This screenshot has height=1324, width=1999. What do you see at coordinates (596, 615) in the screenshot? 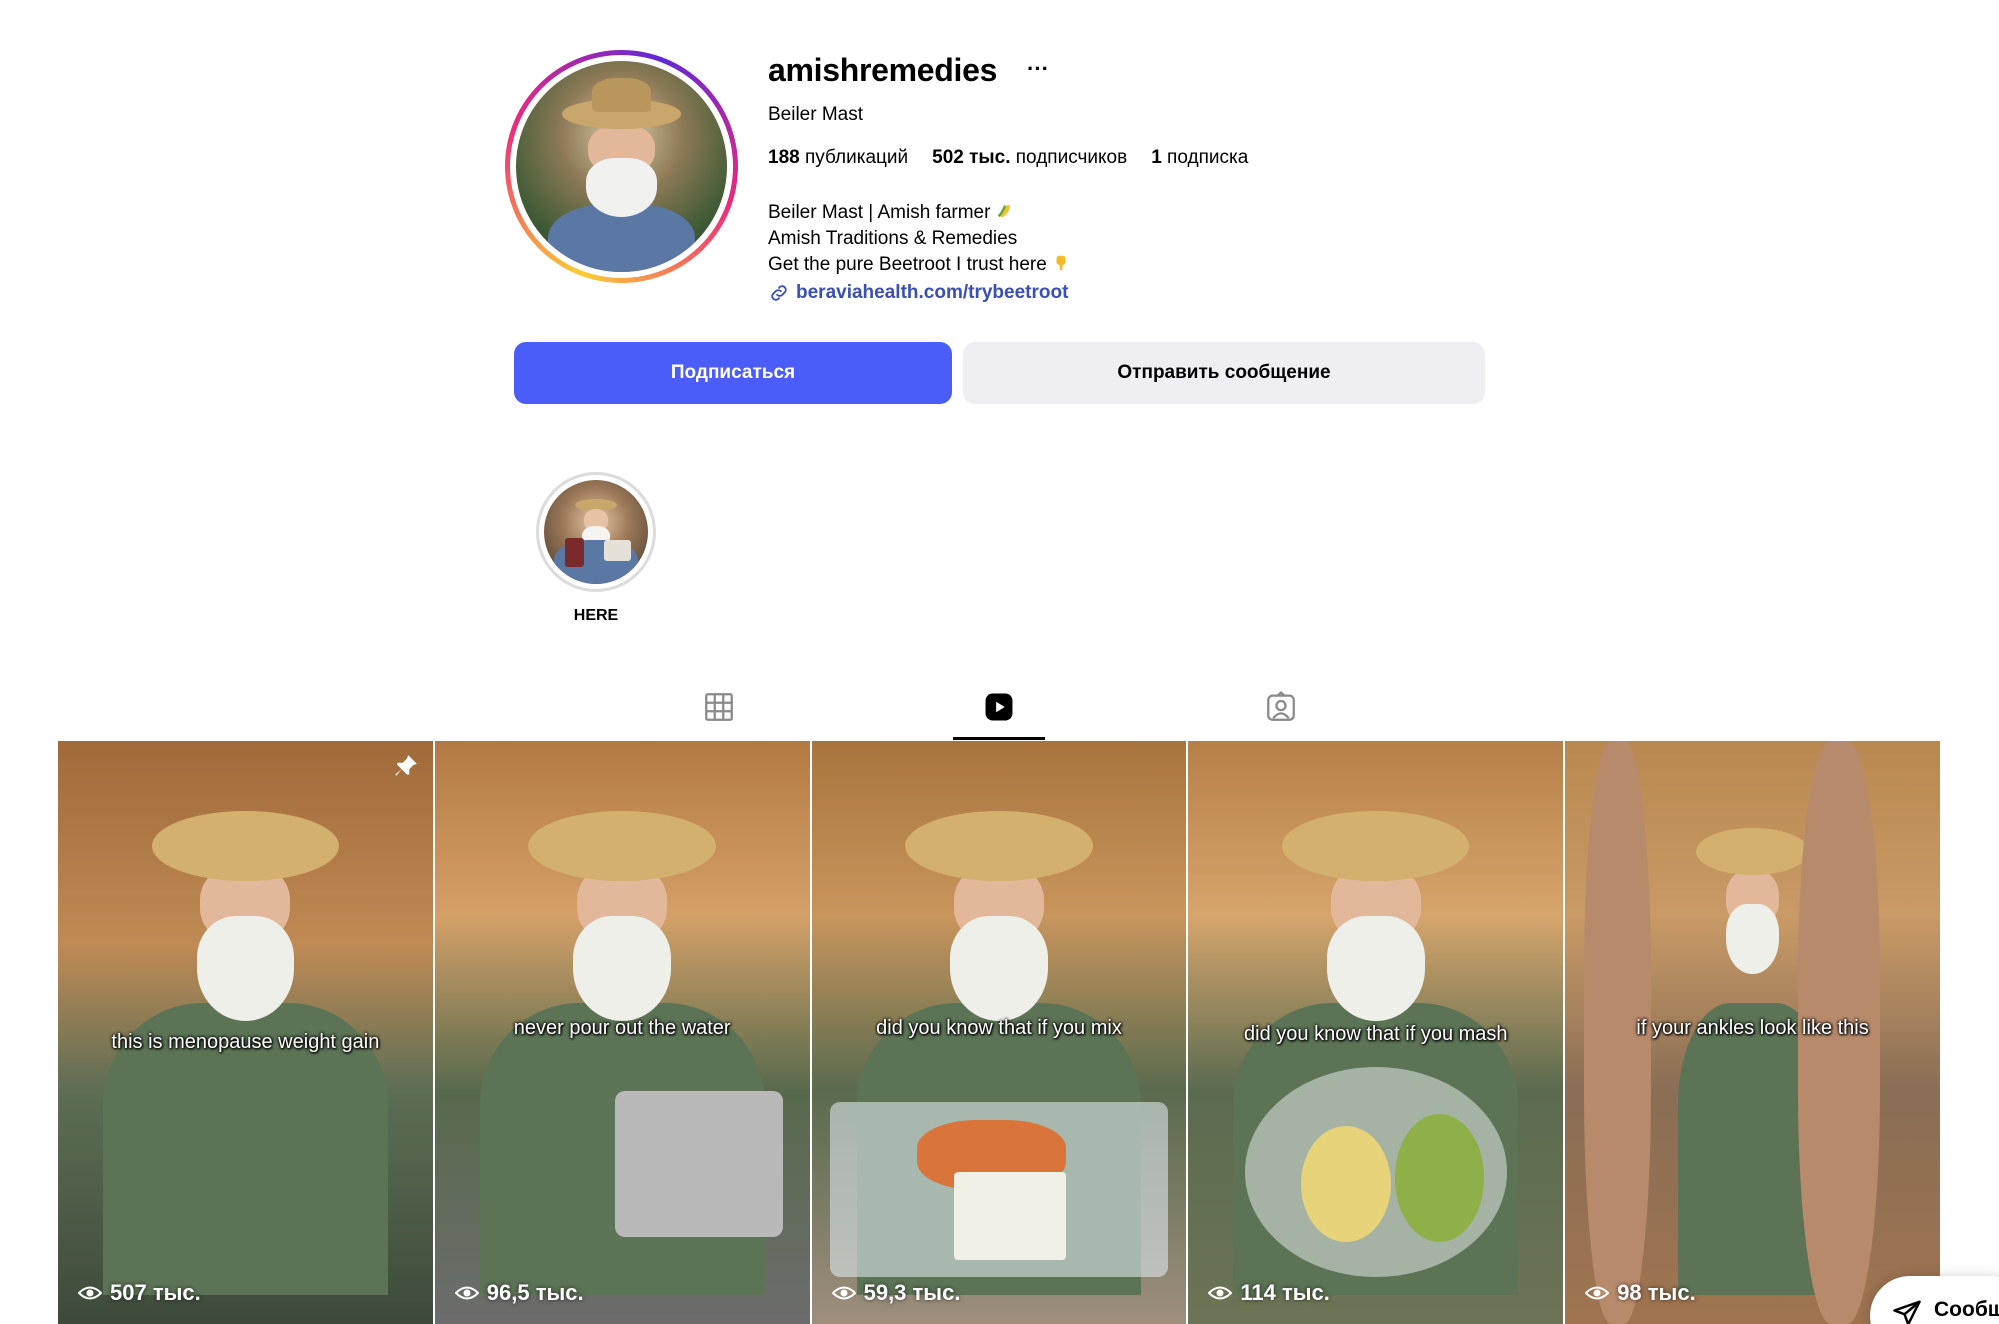
I see `highlight-label: HERE` at bounding box center [596, 615].